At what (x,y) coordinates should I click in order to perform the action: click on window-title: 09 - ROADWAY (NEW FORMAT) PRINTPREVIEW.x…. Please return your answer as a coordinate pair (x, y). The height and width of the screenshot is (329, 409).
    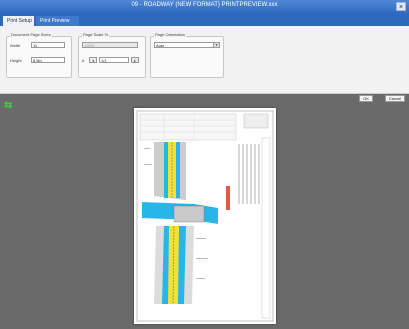
    Looking at the image, I should click on (204, 5).